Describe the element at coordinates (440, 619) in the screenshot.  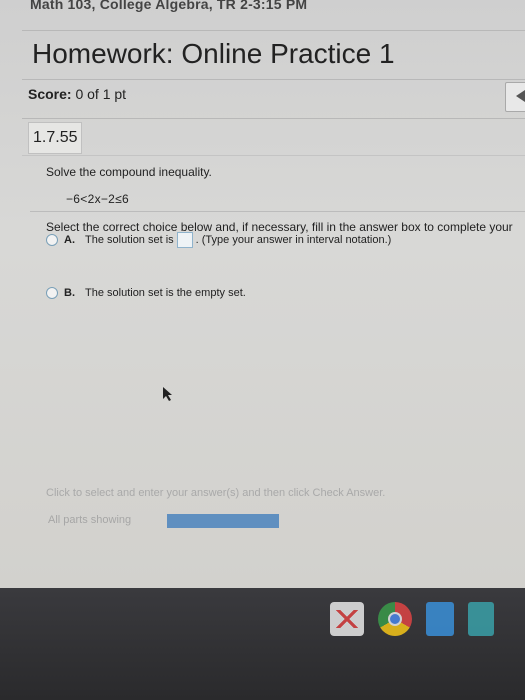
I see `docs-icon` at that location.